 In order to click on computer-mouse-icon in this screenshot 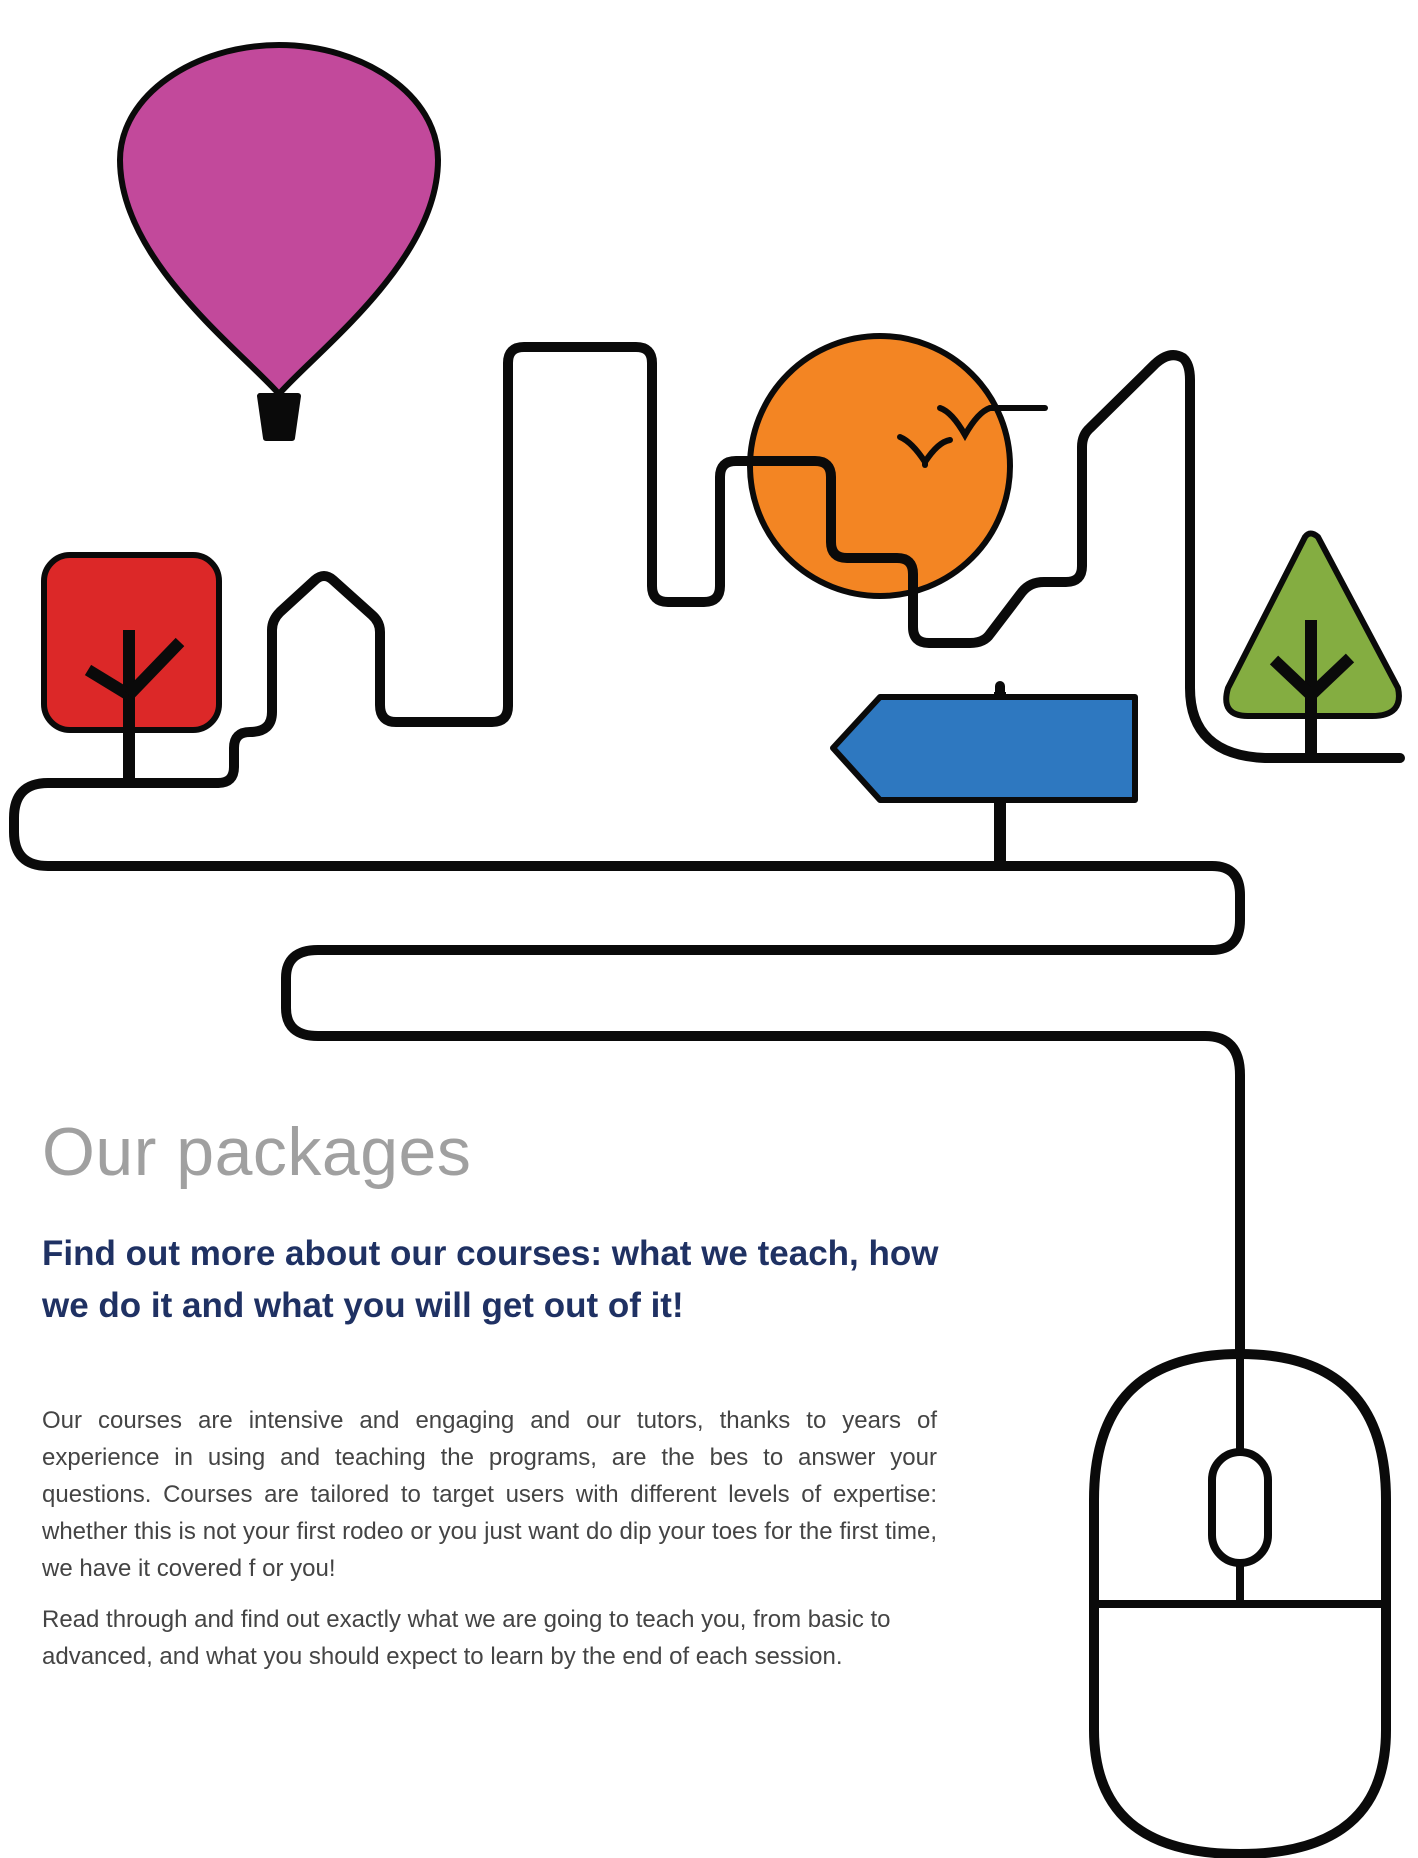, I will do `click(1240, 1603)`.